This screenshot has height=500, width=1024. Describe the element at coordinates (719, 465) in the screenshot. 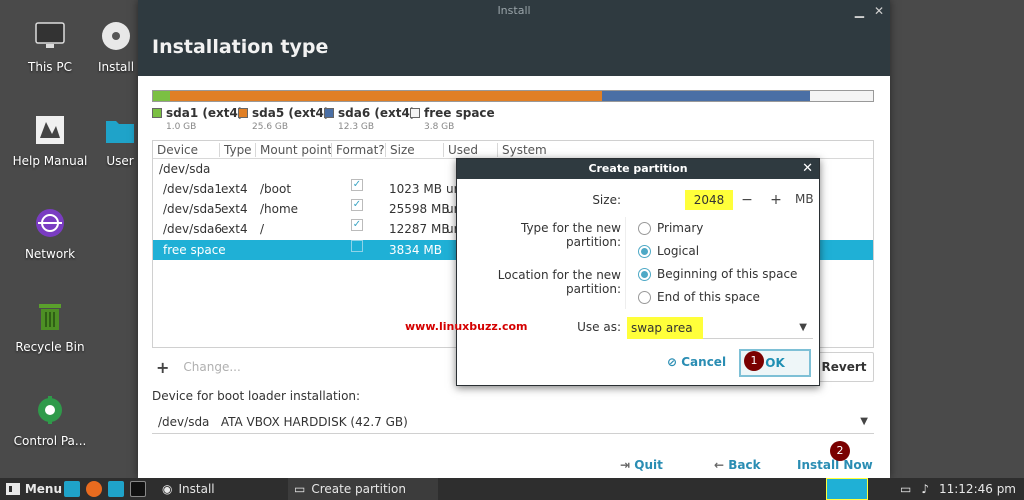

I see `arrow-left-icon: ←` at that location.